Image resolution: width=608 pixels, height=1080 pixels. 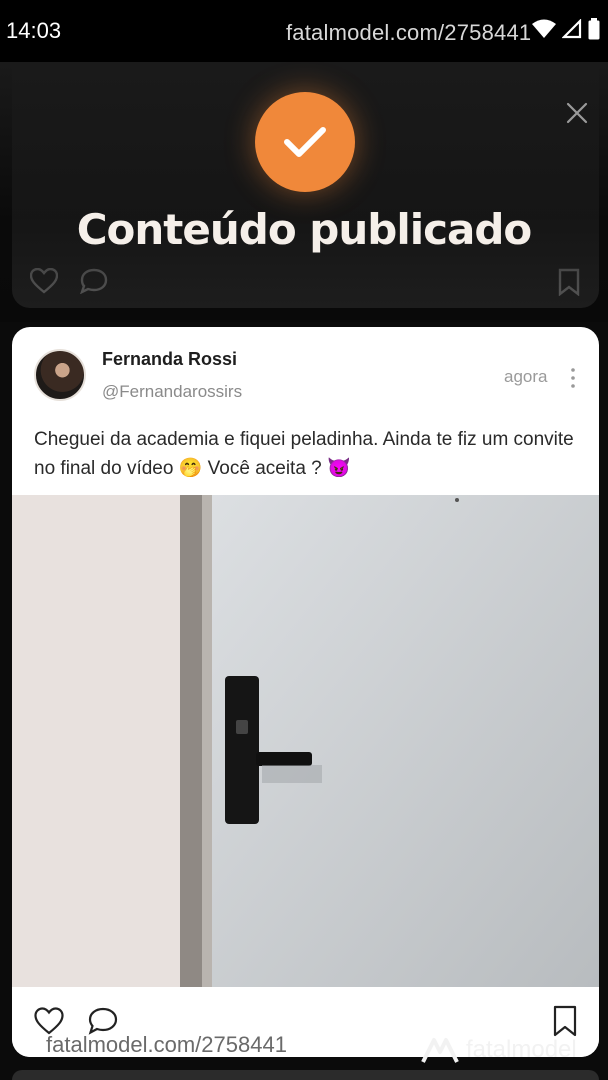 What do you see at coordinates (49, 1021) in the screenshot?
I see `heart-icon` at bounding box center [49, 1021].